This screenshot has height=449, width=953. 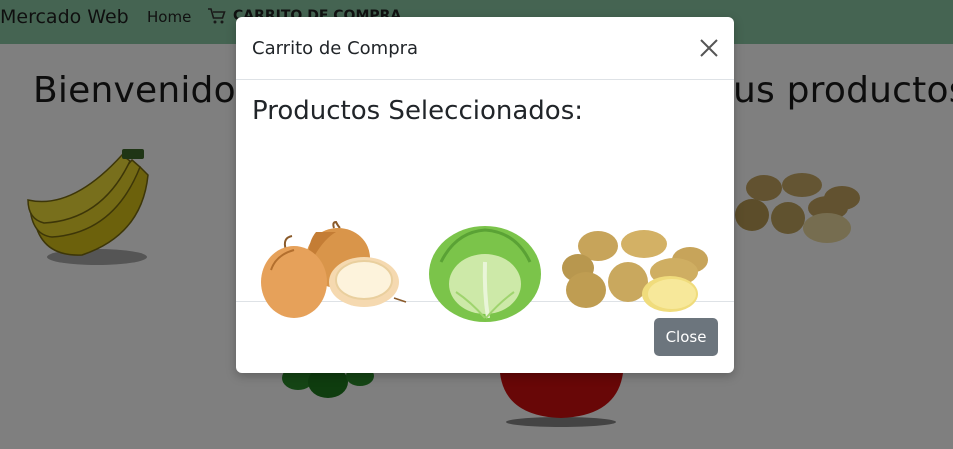 I want to click on close-button: Close, so click(x=686, y=337).